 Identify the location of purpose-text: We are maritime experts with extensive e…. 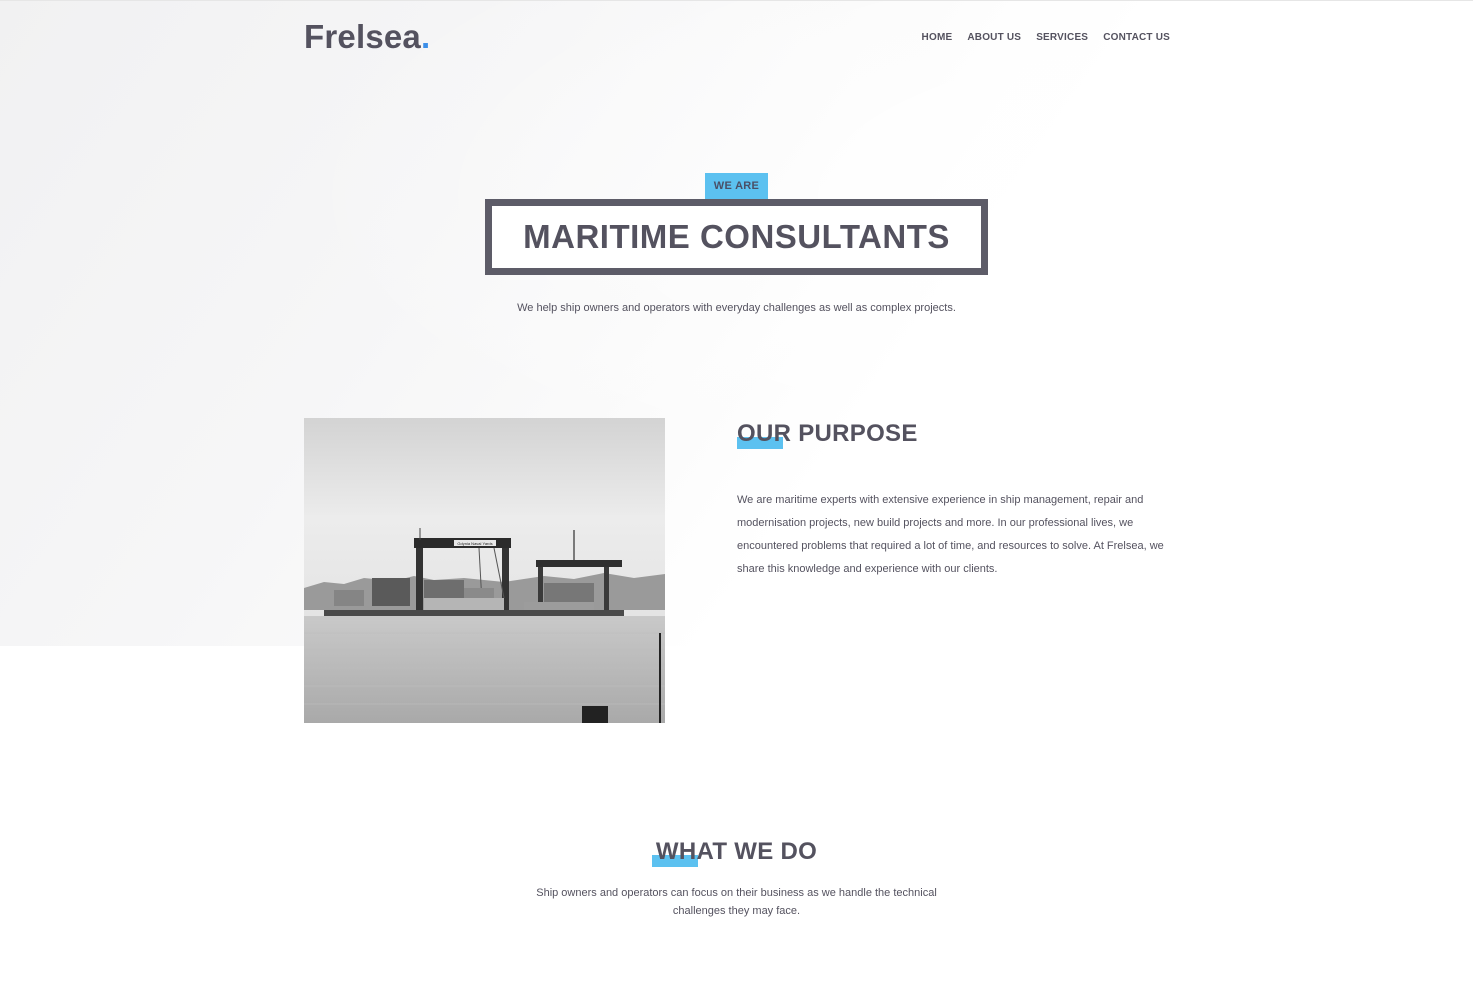
(950, 534).